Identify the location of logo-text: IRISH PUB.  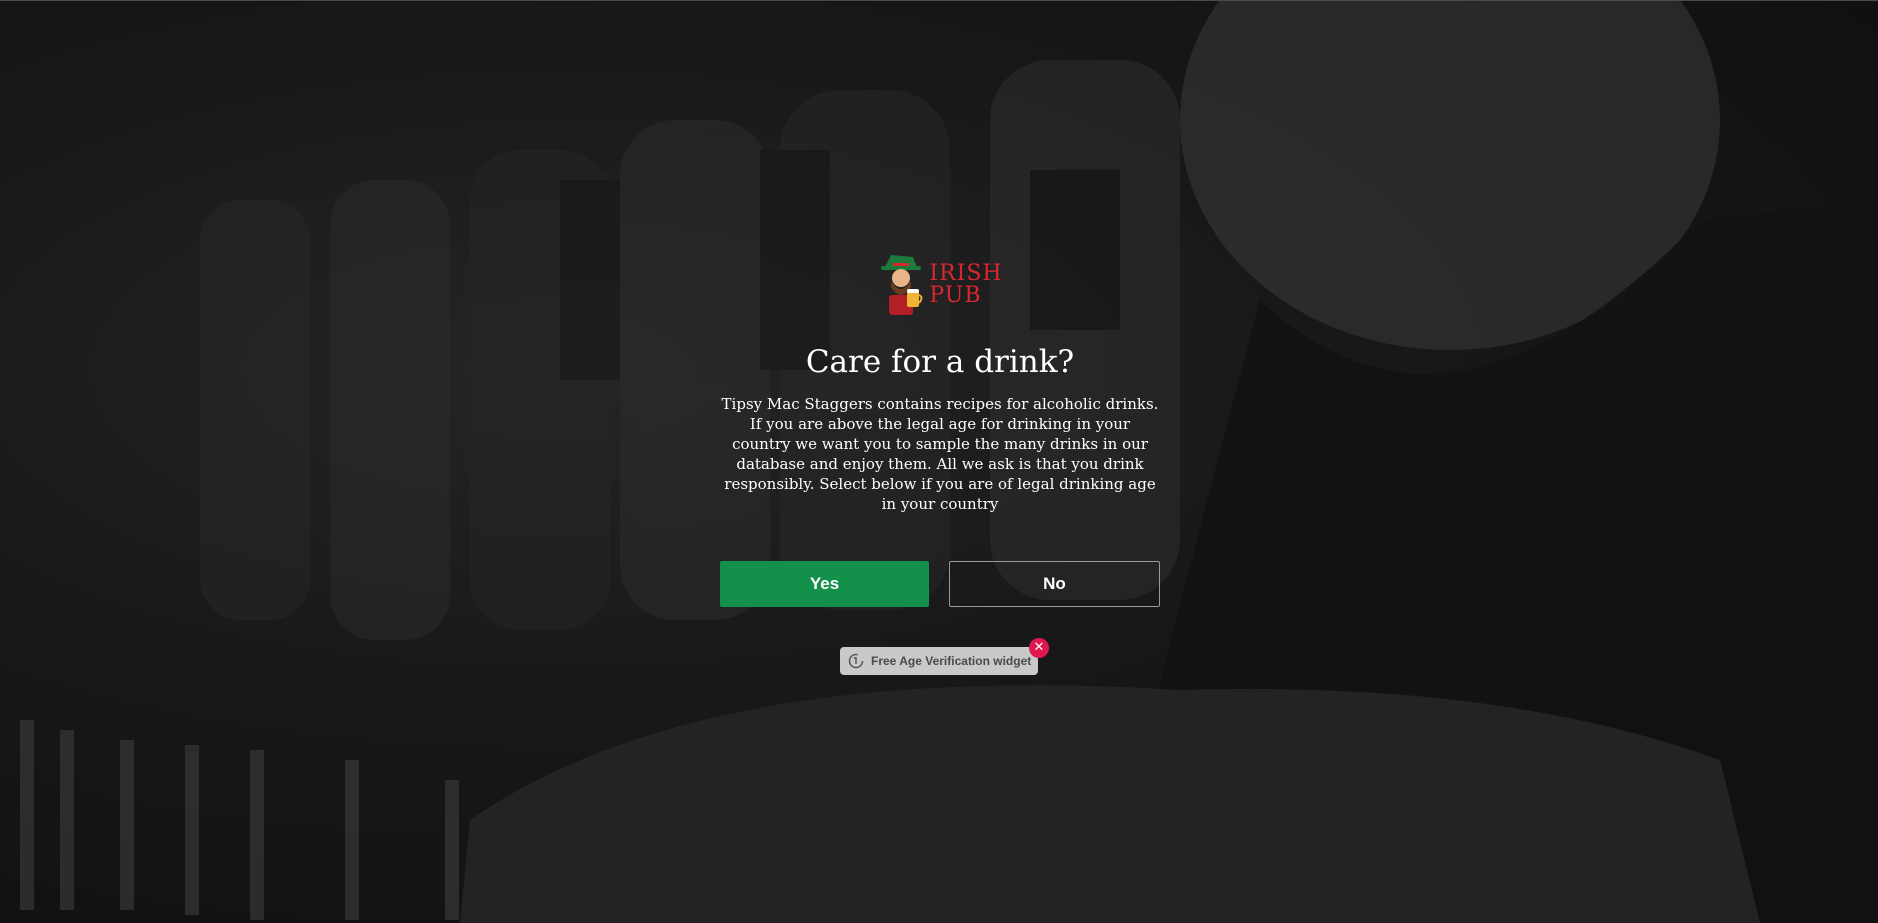
(965, 285).